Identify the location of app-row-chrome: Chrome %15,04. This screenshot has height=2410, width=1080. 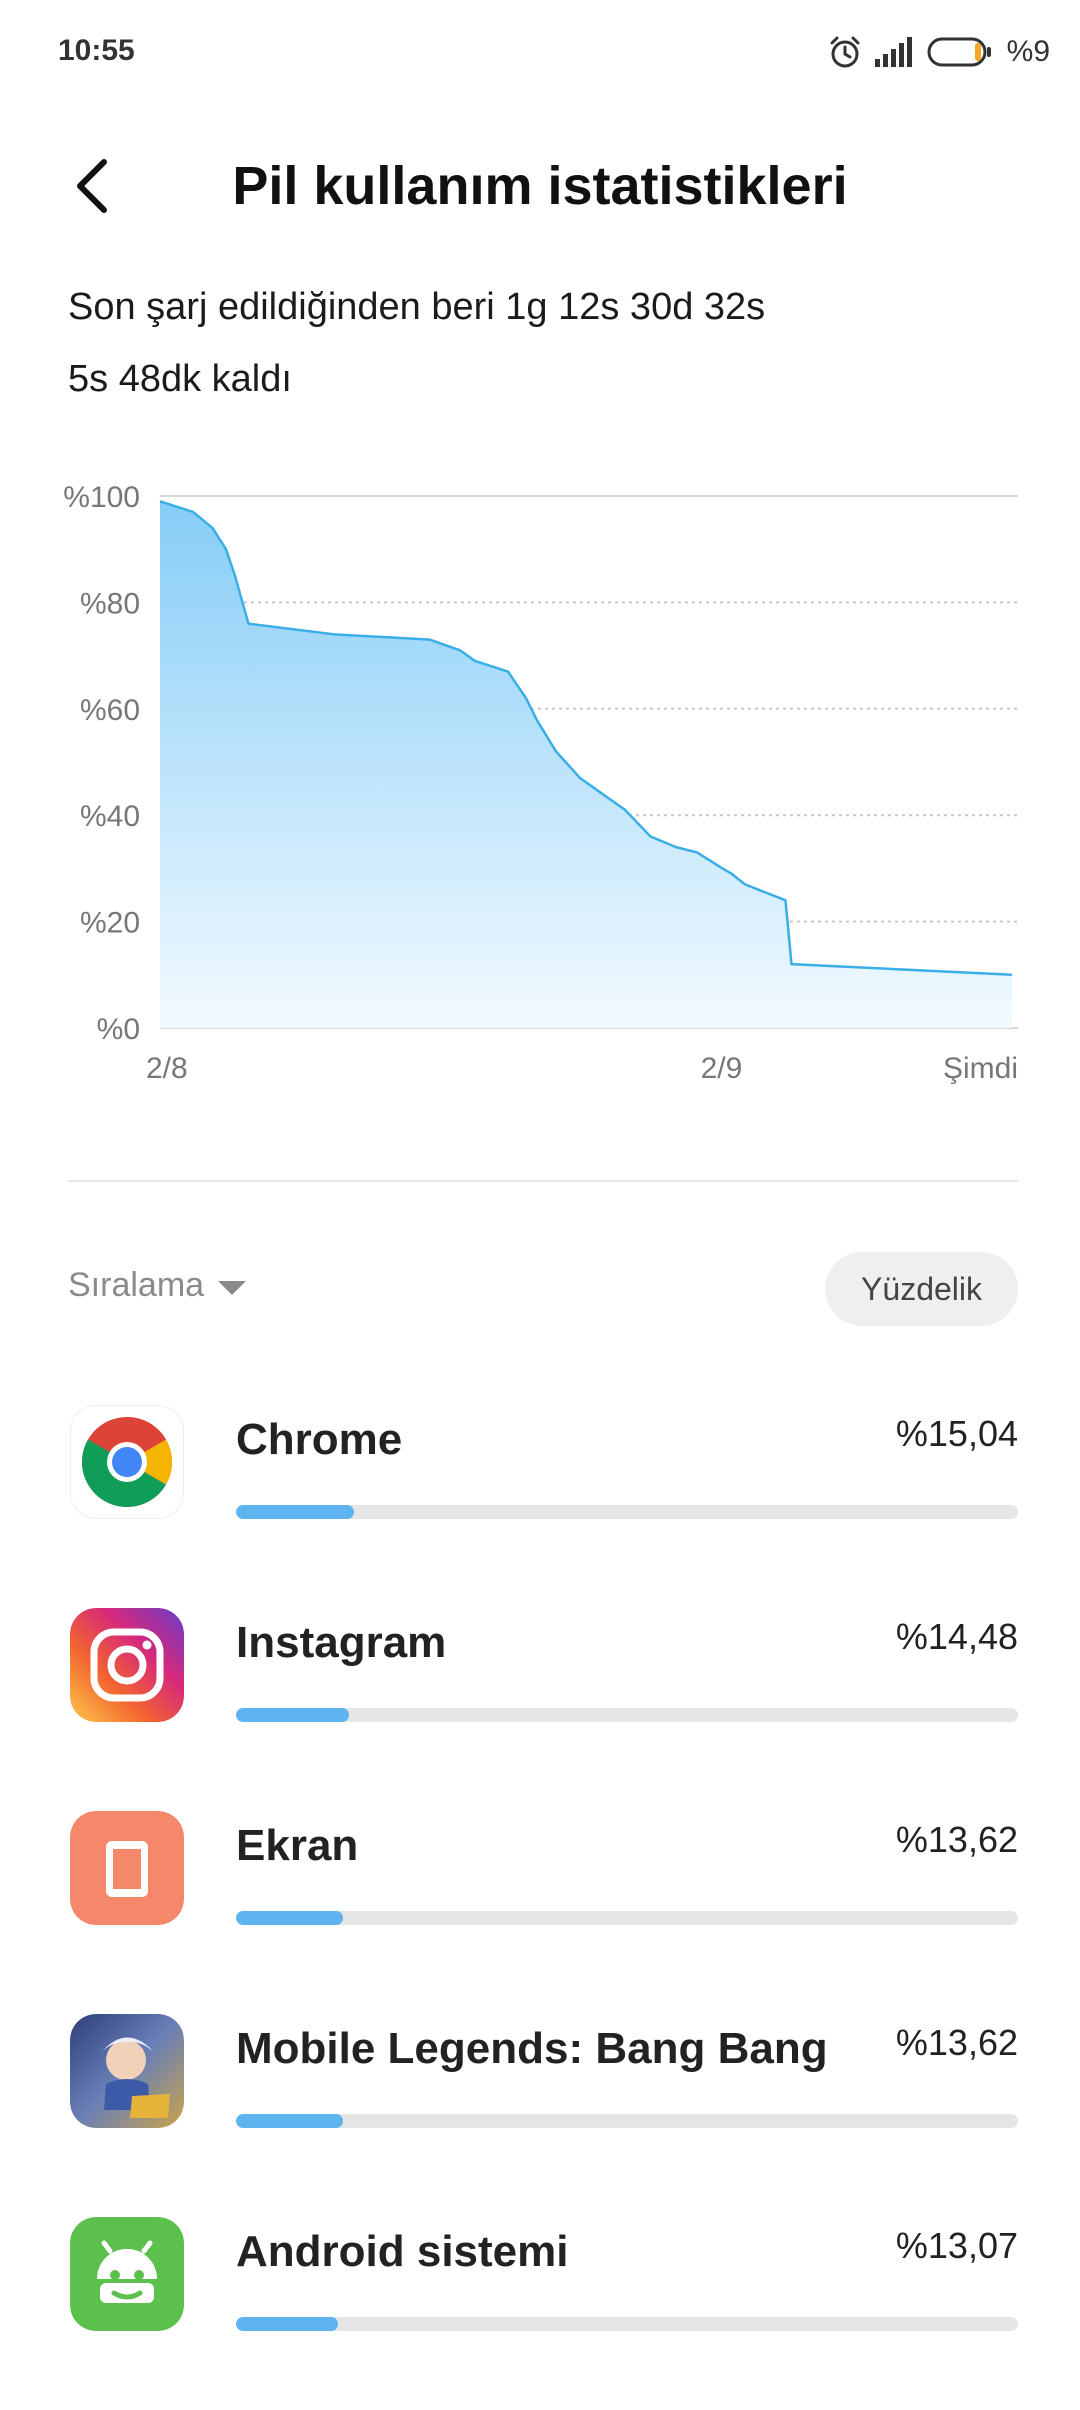
(540, 1496).